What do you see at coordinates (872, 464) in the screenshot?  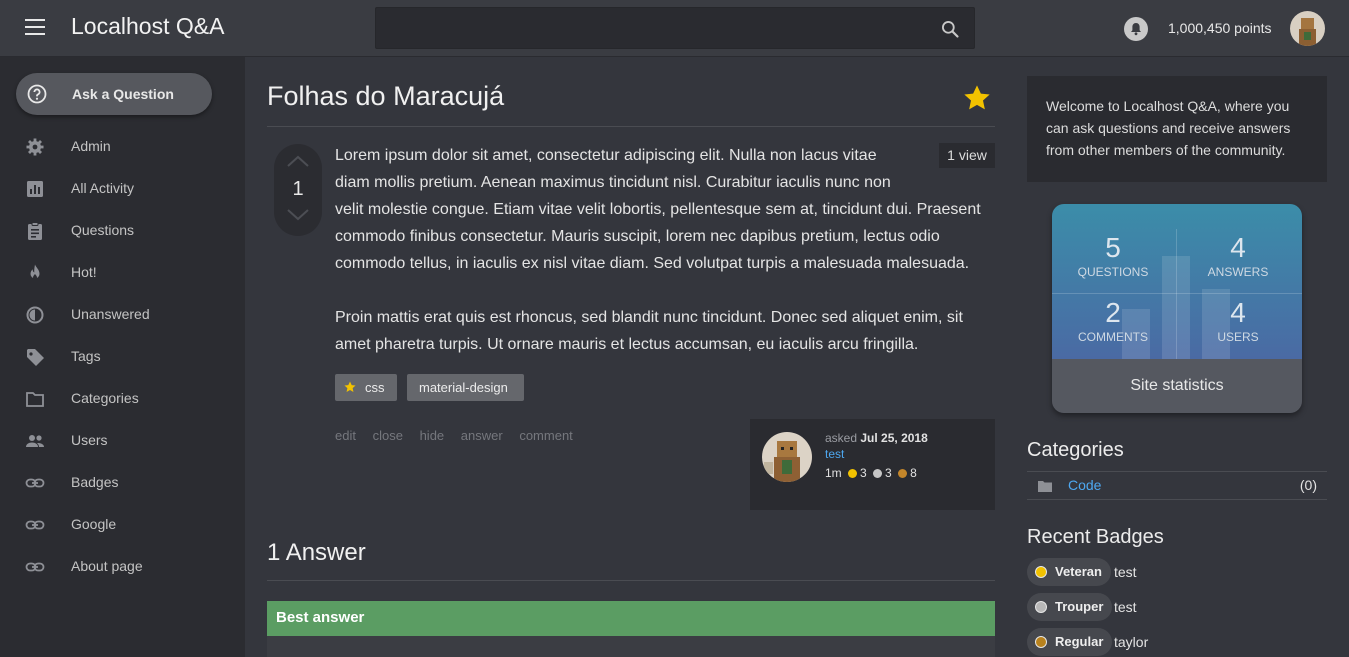 I see `question-meta: asked Jul 25, 2018 test 1m 3 3 8` at bounding box center [872, 464].